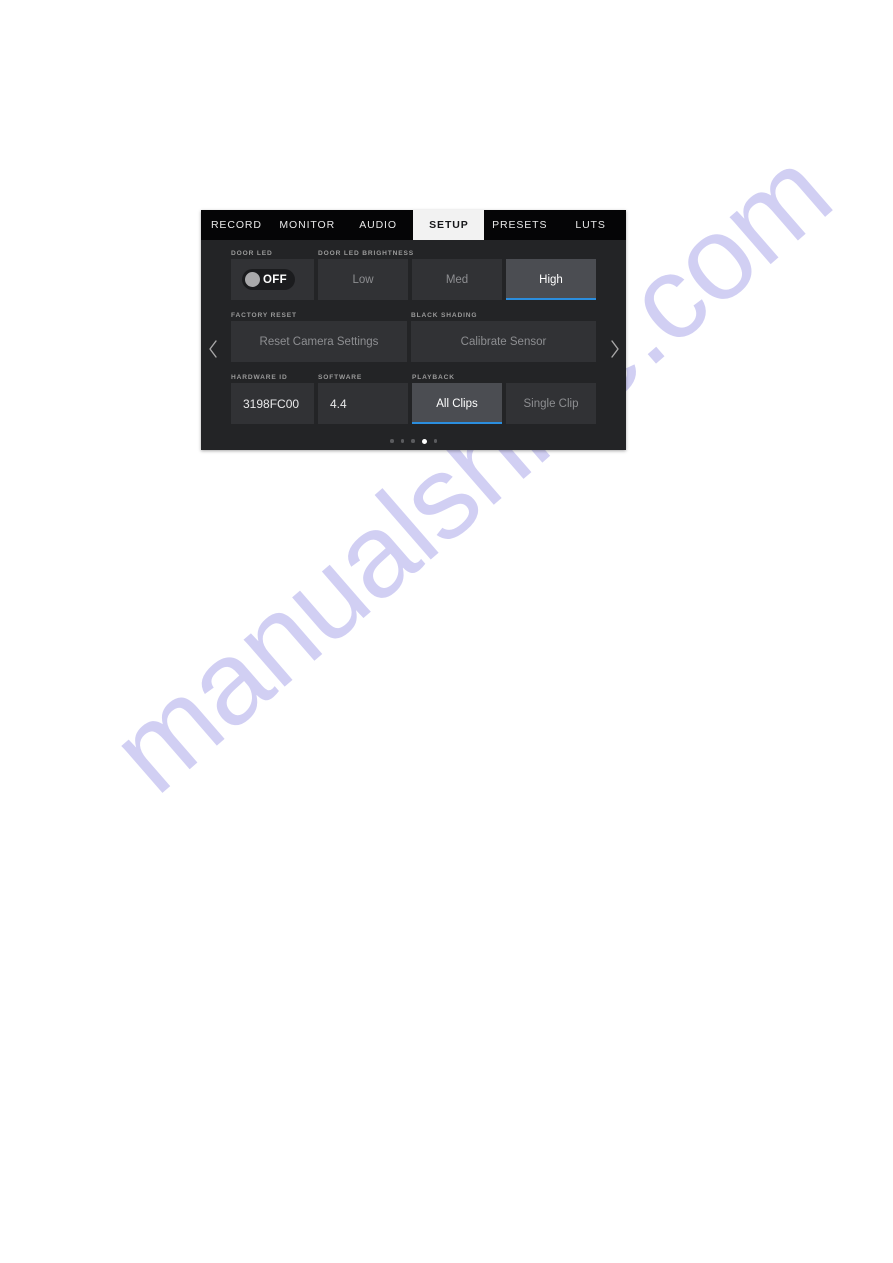 The height and width of the screenshot is (1263, 893). What do you see at coordinates (457, 403) in the screenshot?
I see `playback-option-all-clips: All Clips` at bounding box center [457, 403].